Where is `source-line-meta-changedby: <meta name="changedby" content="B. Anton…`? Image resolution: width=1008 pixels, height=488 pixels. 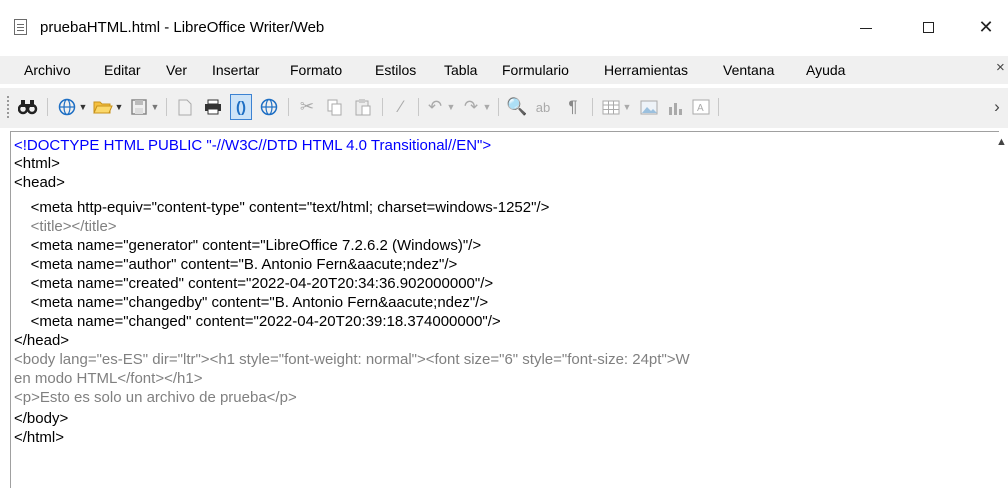
source-line-meta-changedby: <meta name="changedby" content="B. Anton… is located at coordinates (251, 302).